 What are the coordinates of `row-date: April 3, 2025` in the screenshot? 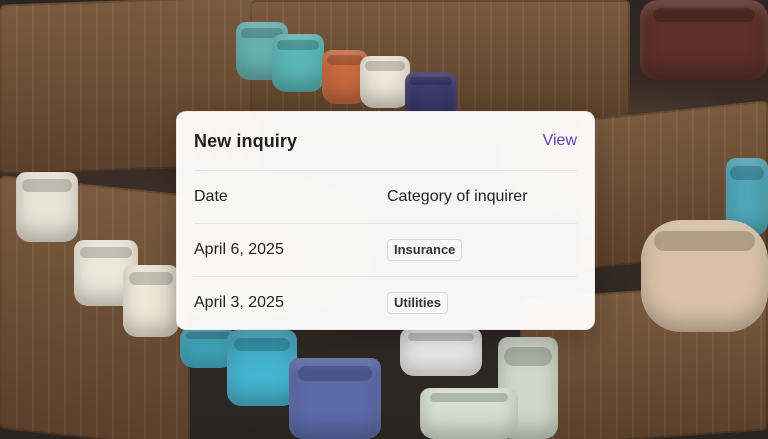 It's located at (239, 302).